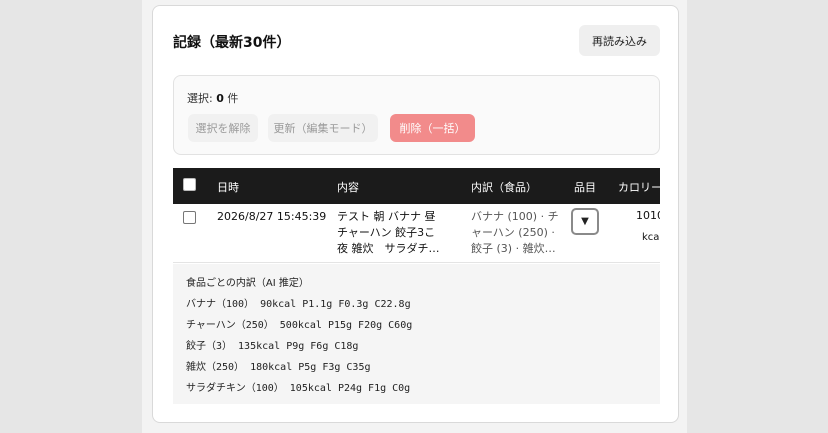  Describe the element at coordinates (223, 128) in the screenshot. I see `clear-selection-button: 選択を解除` at that location.